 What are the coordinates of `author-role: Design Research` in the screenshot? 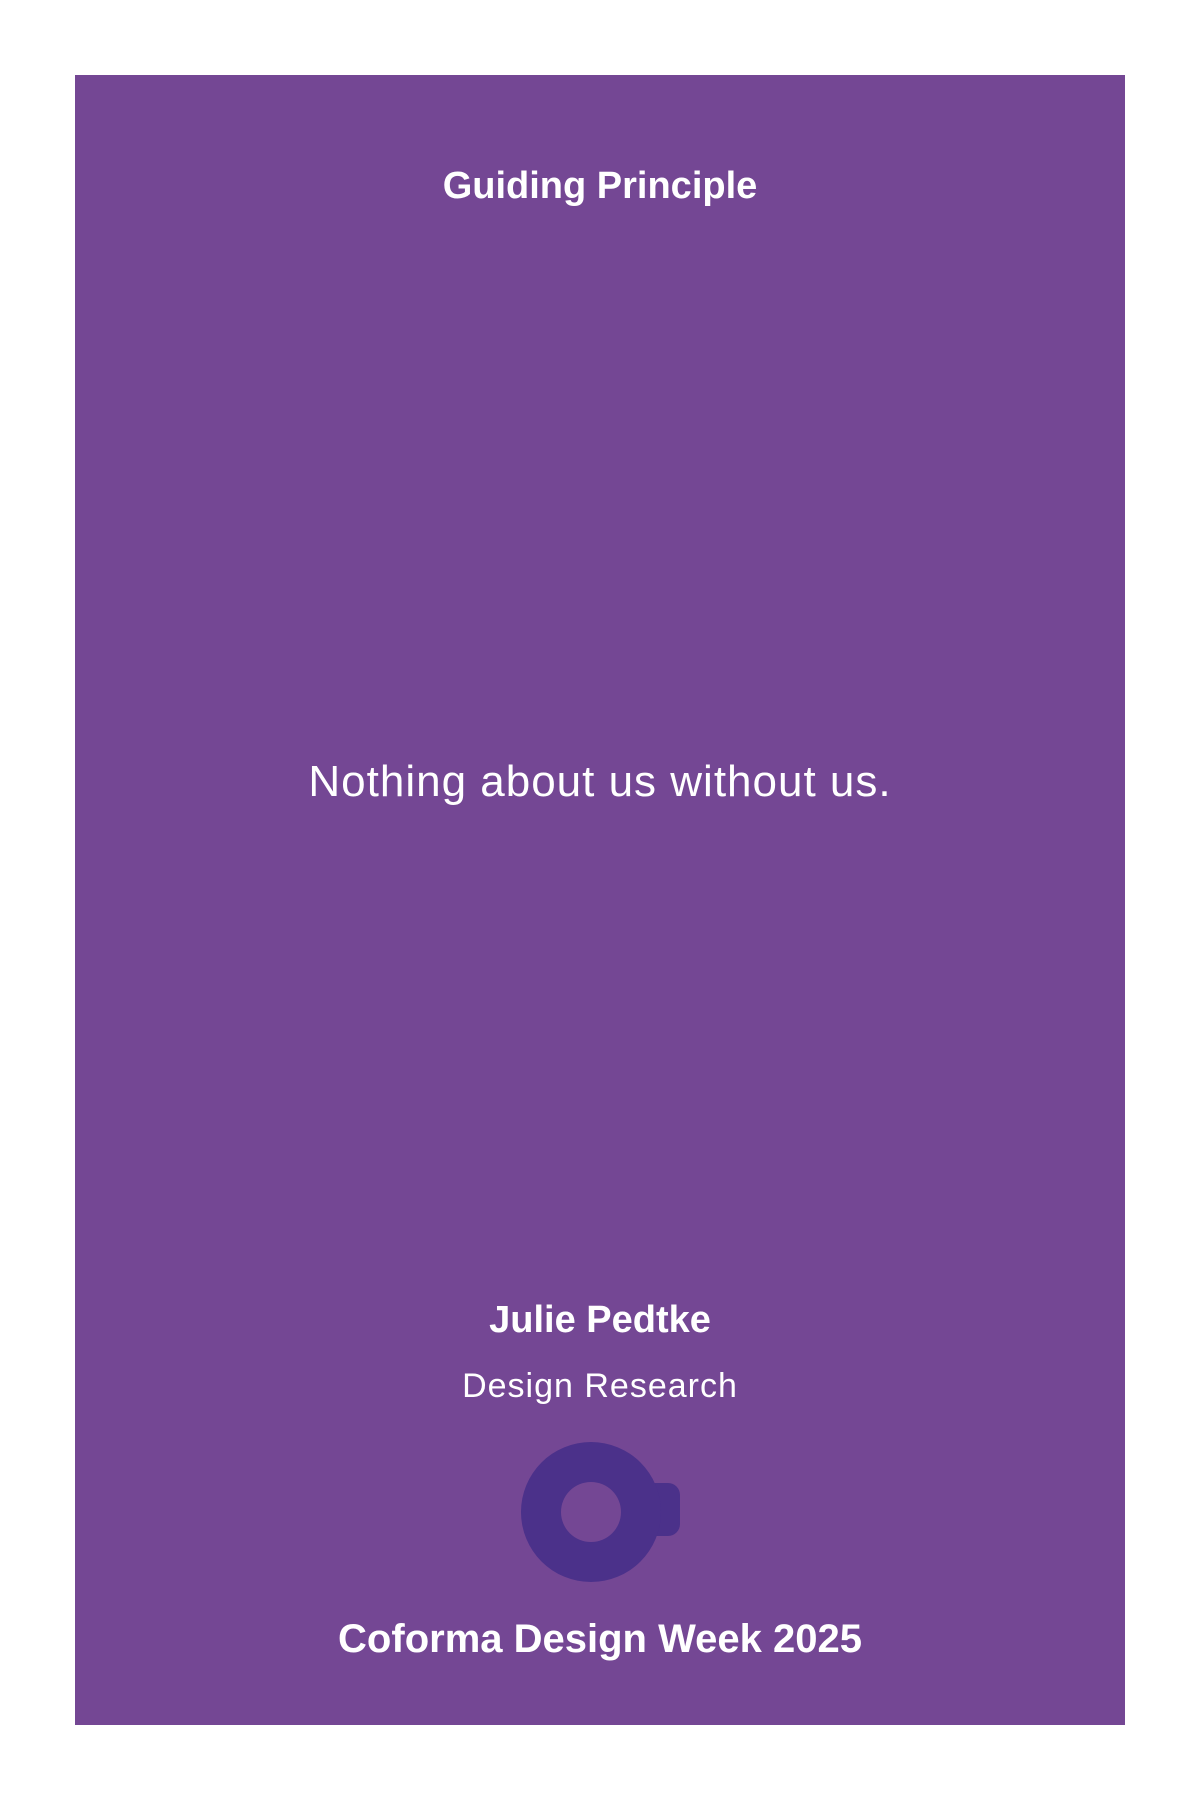 It's located at (600, 1386).